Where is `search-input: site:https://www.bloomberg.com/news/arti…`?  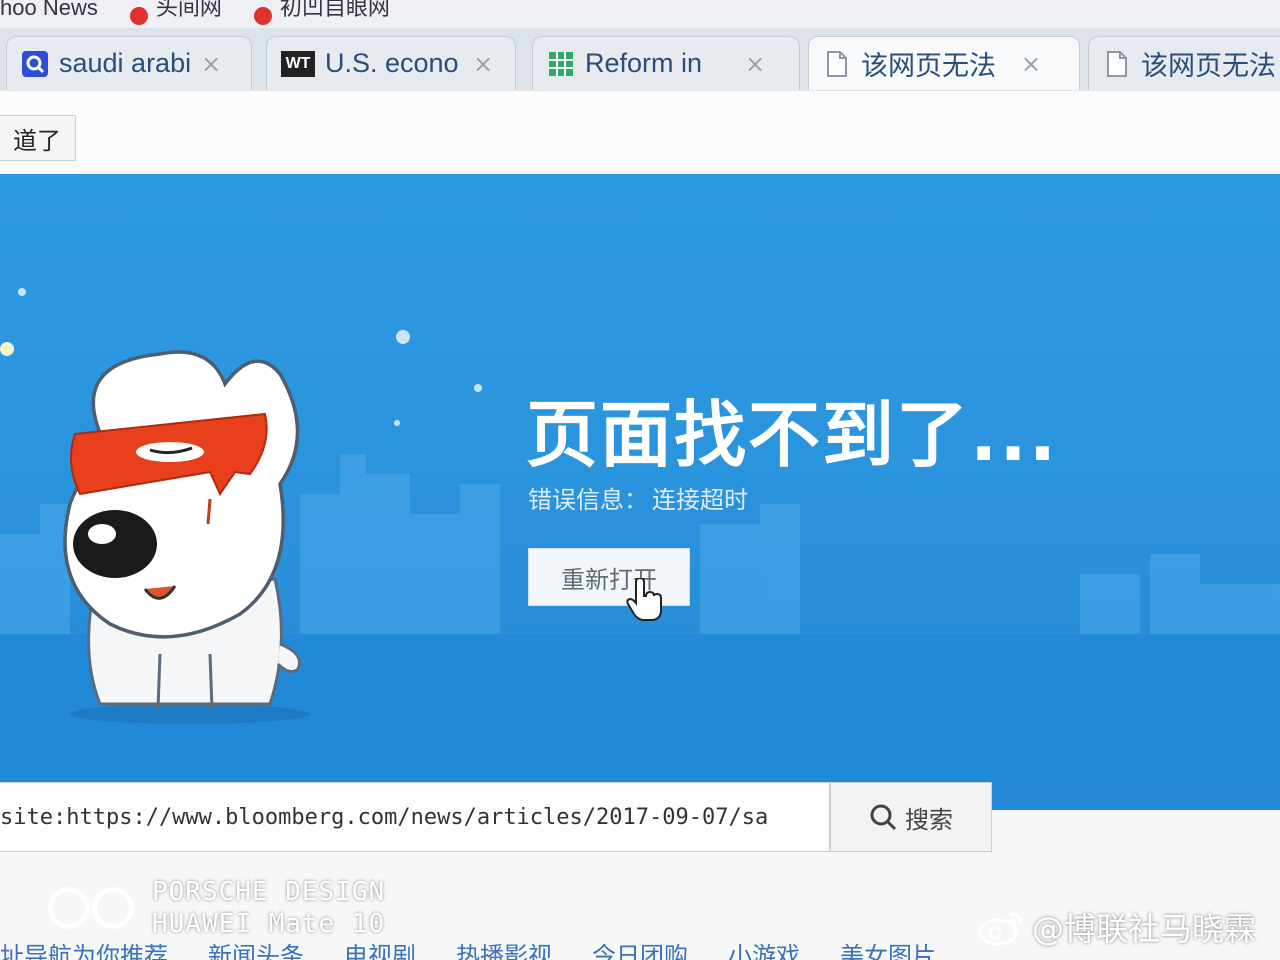 search-input: site:https://www.bloomberg.com/news/arti… is located at coordinates (415, 817).